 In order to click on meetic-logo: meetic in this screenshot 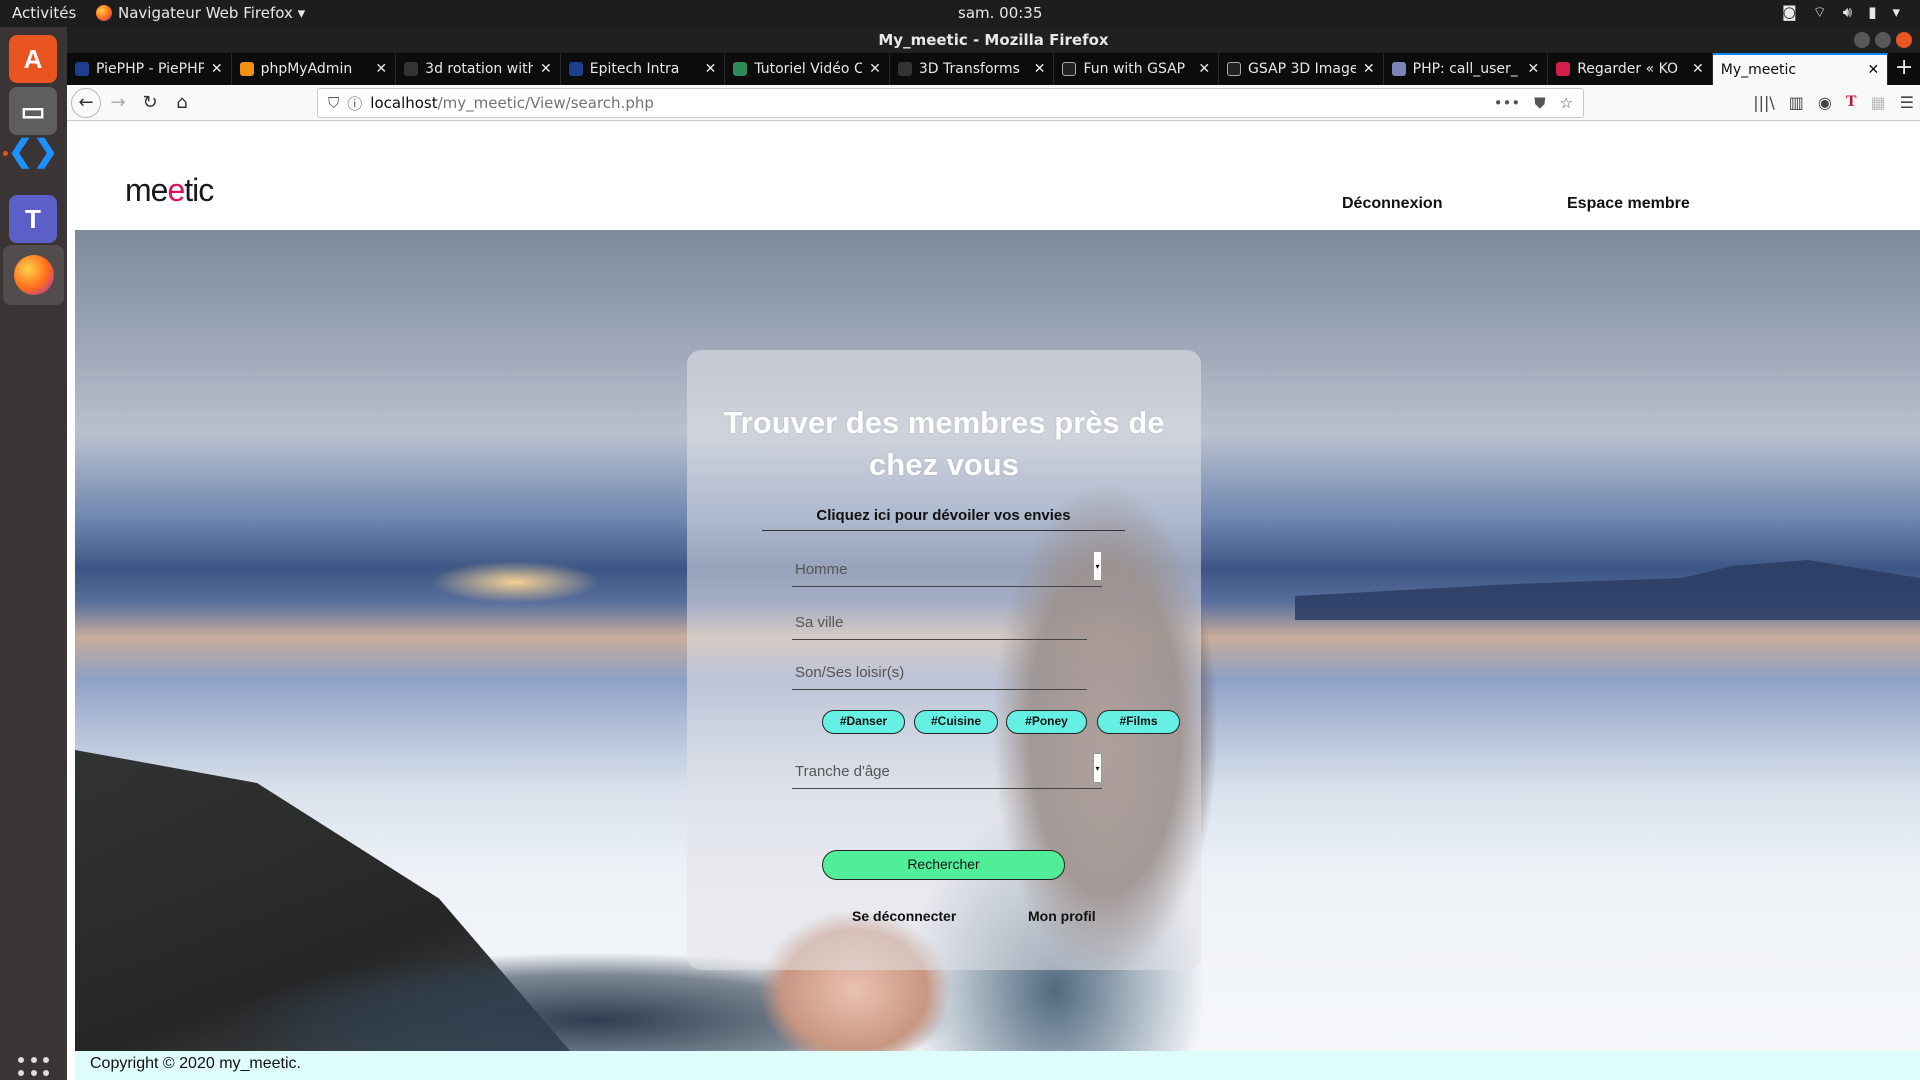, I will do `click(169, 190)`.